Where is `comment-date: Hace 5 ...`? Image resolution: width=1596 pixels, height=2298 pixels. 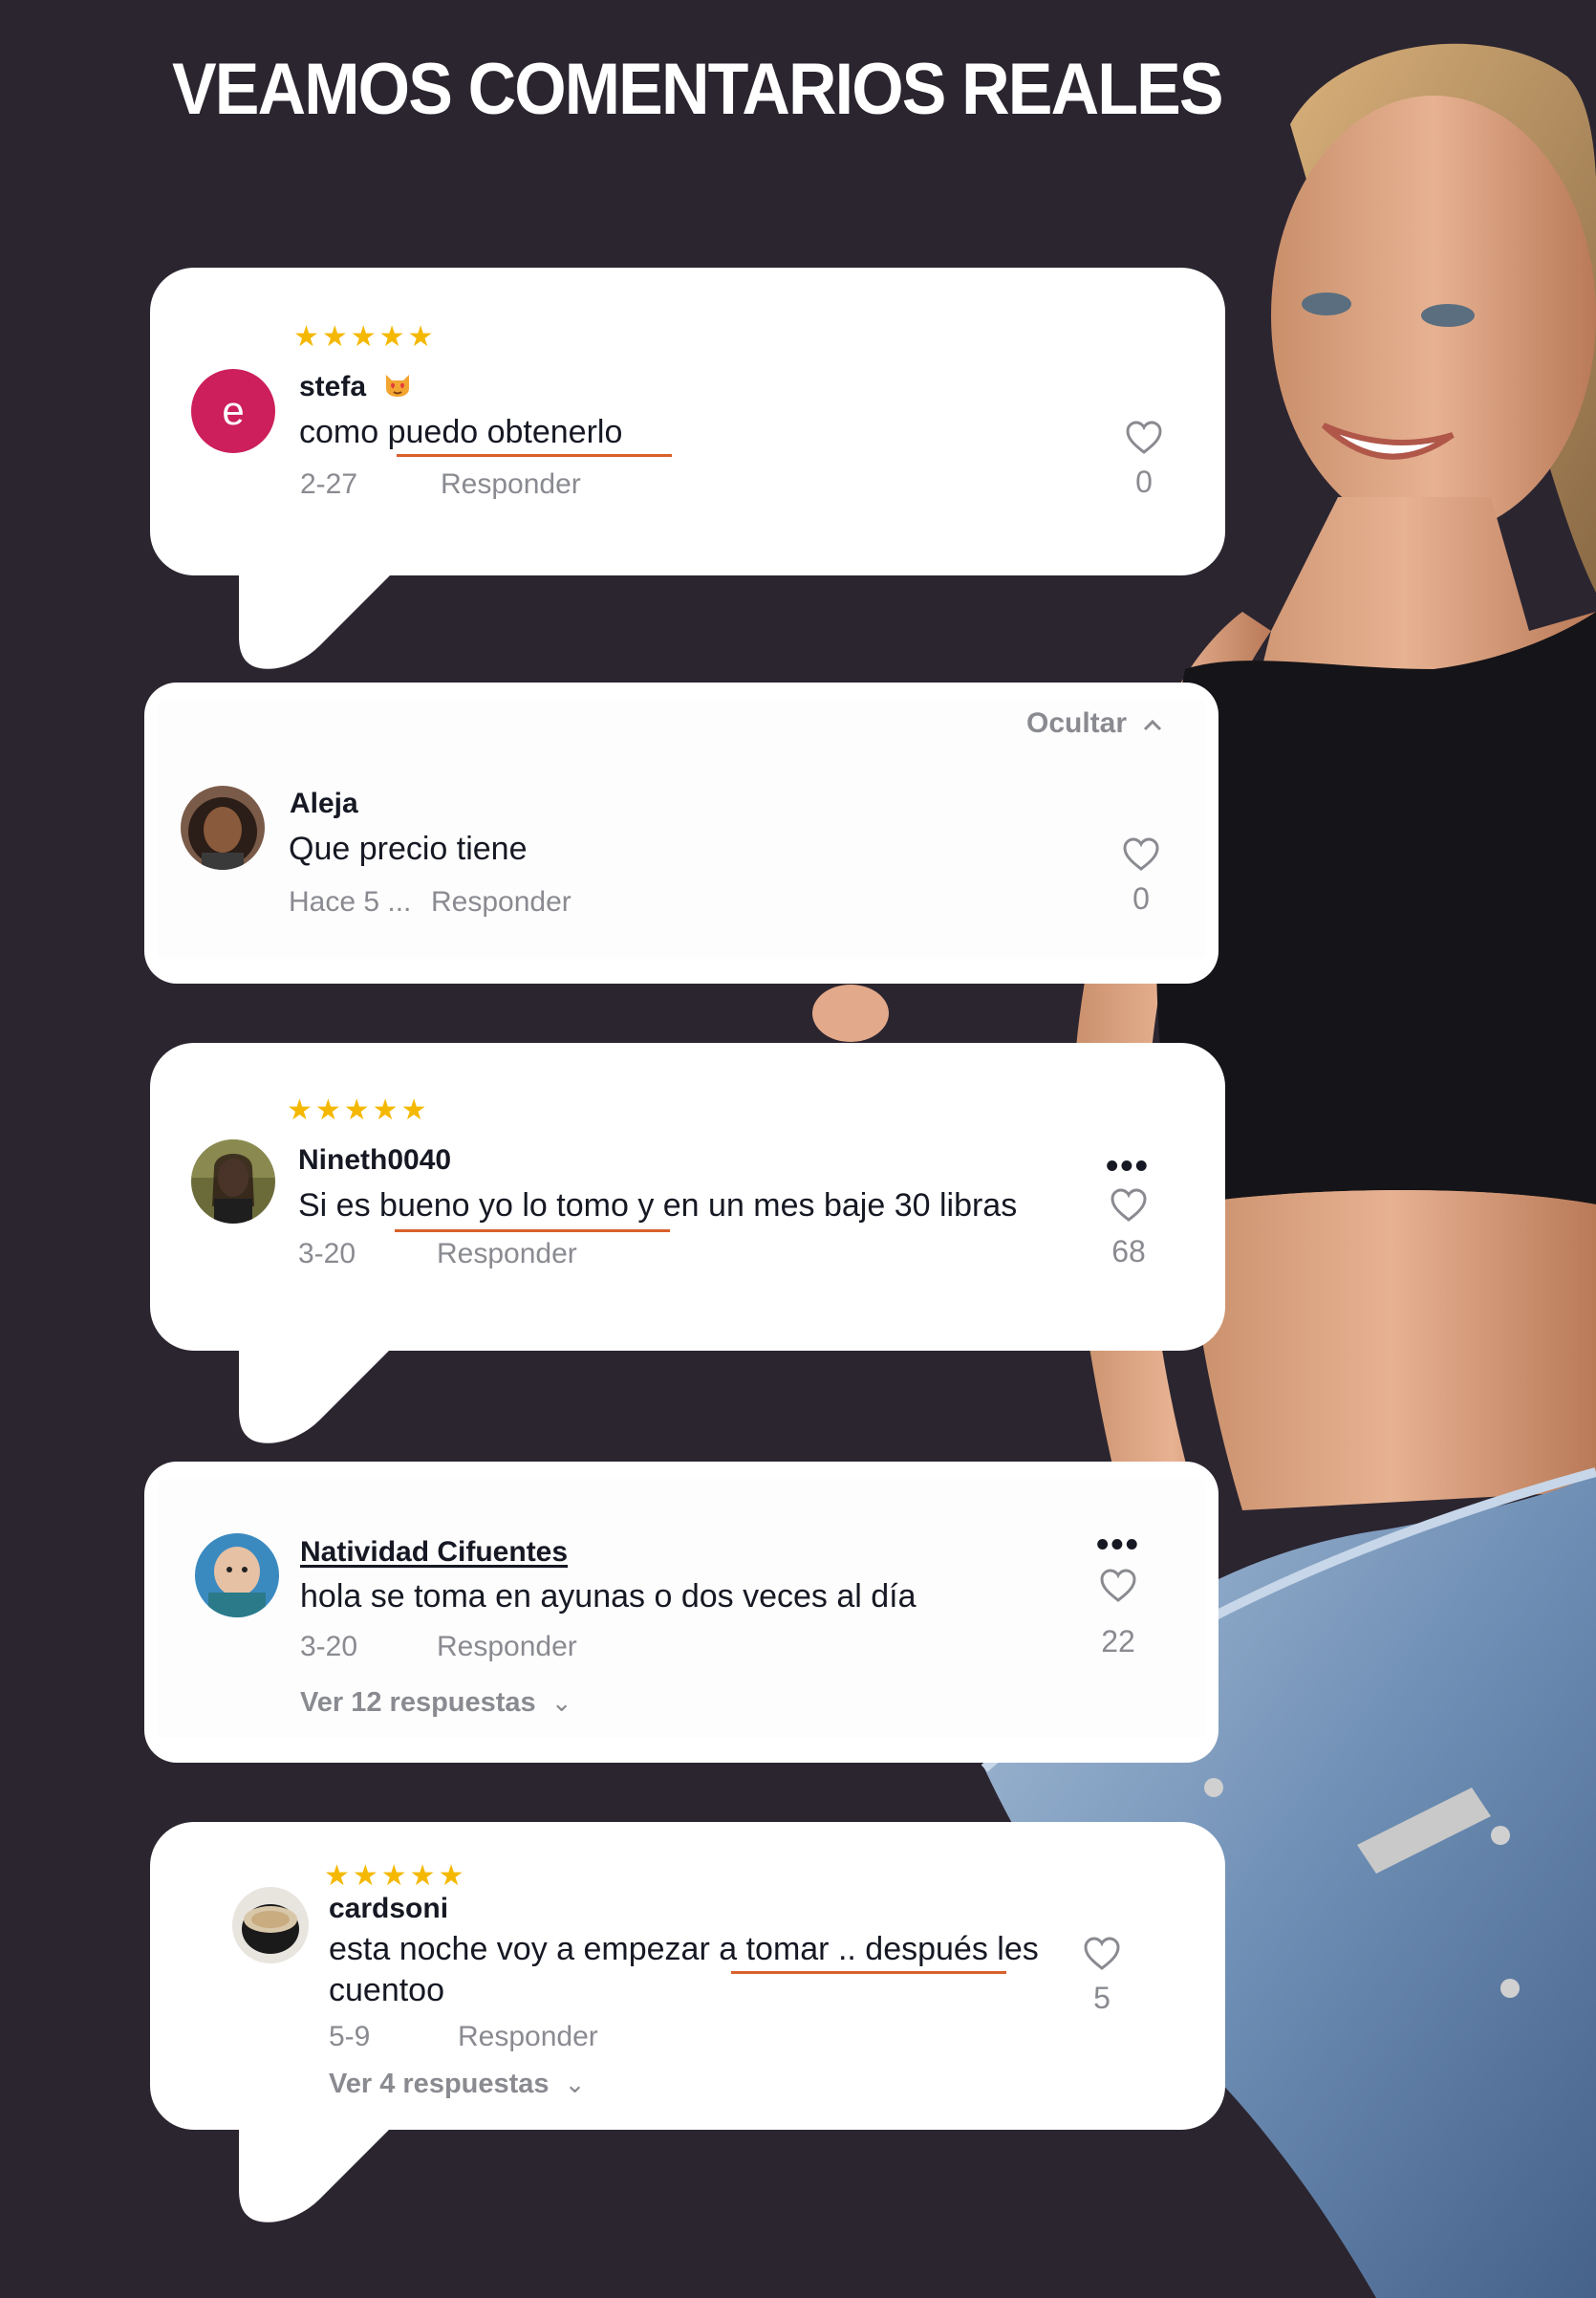
comment-date: Hace 5 ... is located at coordinates (351, 902).